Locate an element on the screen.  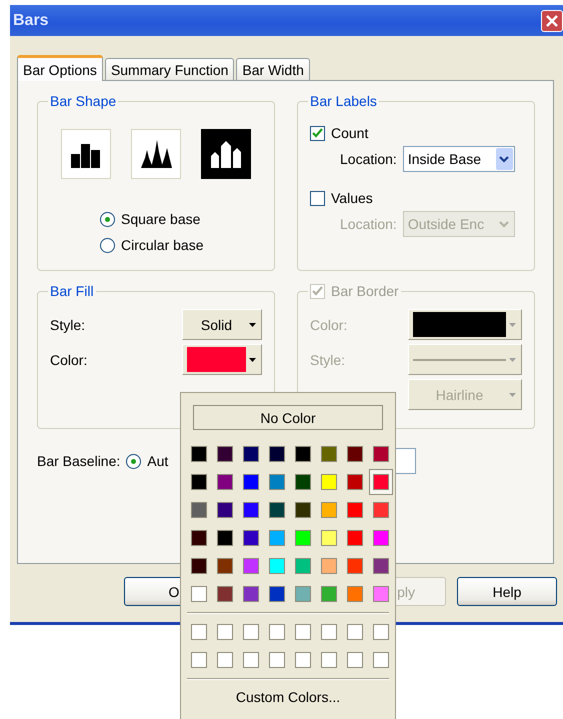
close-icon is located at coordinates (552, 21).